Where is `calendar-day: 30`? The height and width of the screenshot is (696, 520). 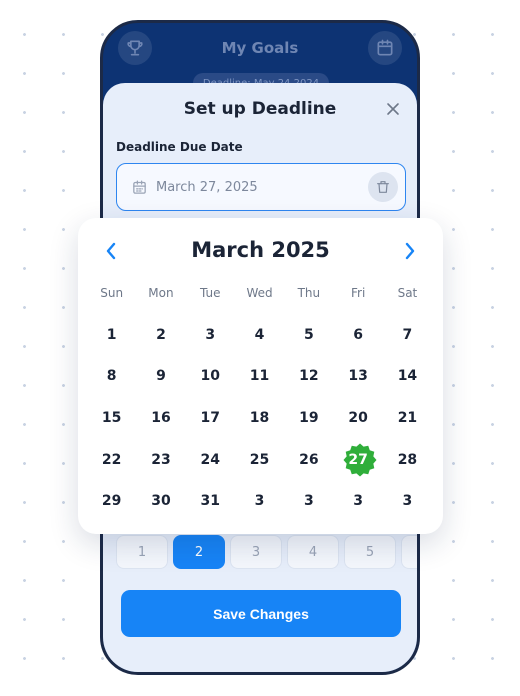
calendar-day: 30 is located at coordinates (160, 501).